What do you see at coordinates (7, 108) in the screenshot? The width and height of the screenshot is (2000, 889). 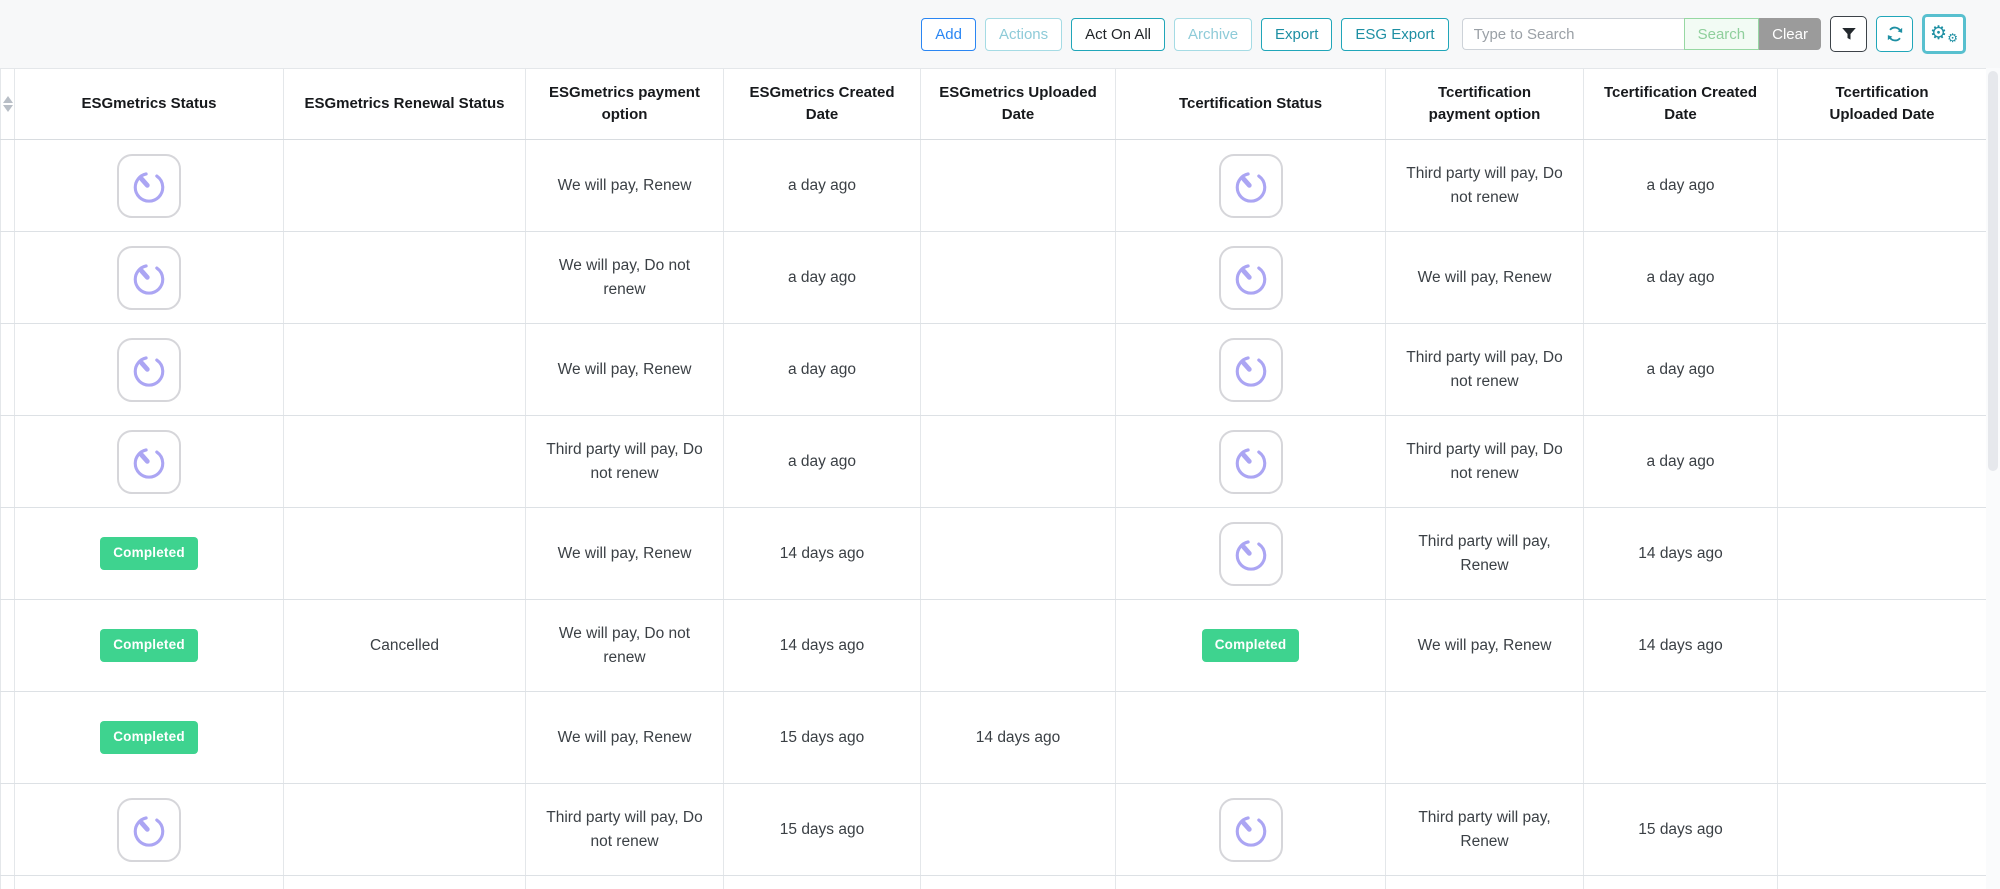 I see `sort-desc-icon` at bounding box center [7, 108].